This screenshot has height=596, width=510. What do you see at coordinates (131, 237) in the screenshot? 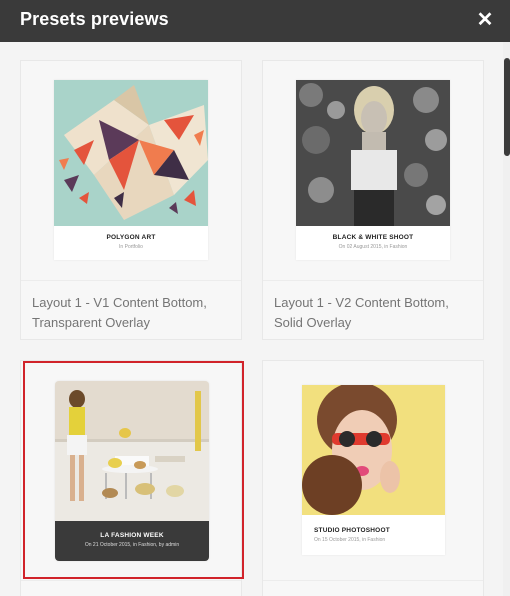
I see `preview-title: POLYGON ART` at bounding box center [131, 237].